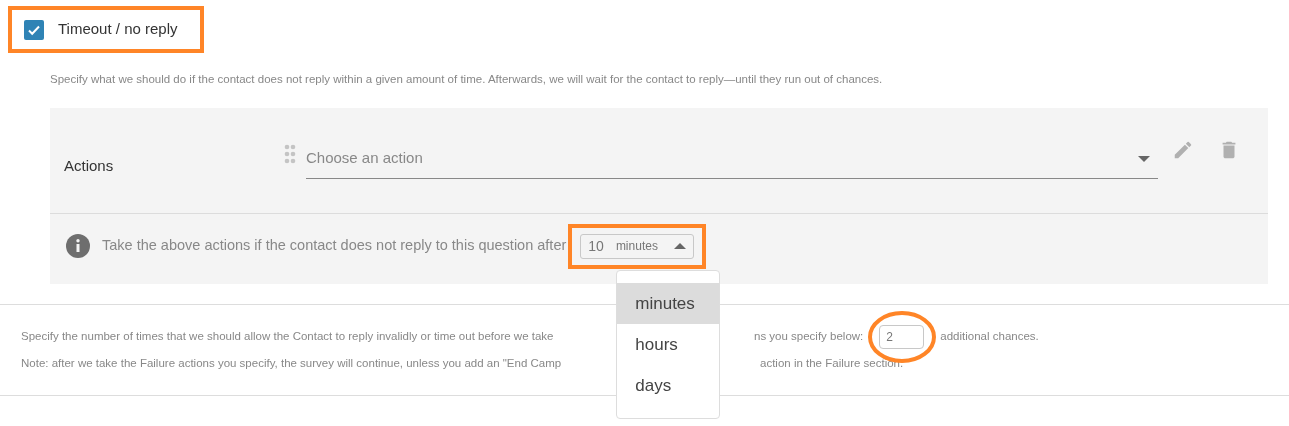  What do you see at coordinates (290, 153) in the screenshot?
I see `drag-handle-icon` at bounding box center [290, 153].